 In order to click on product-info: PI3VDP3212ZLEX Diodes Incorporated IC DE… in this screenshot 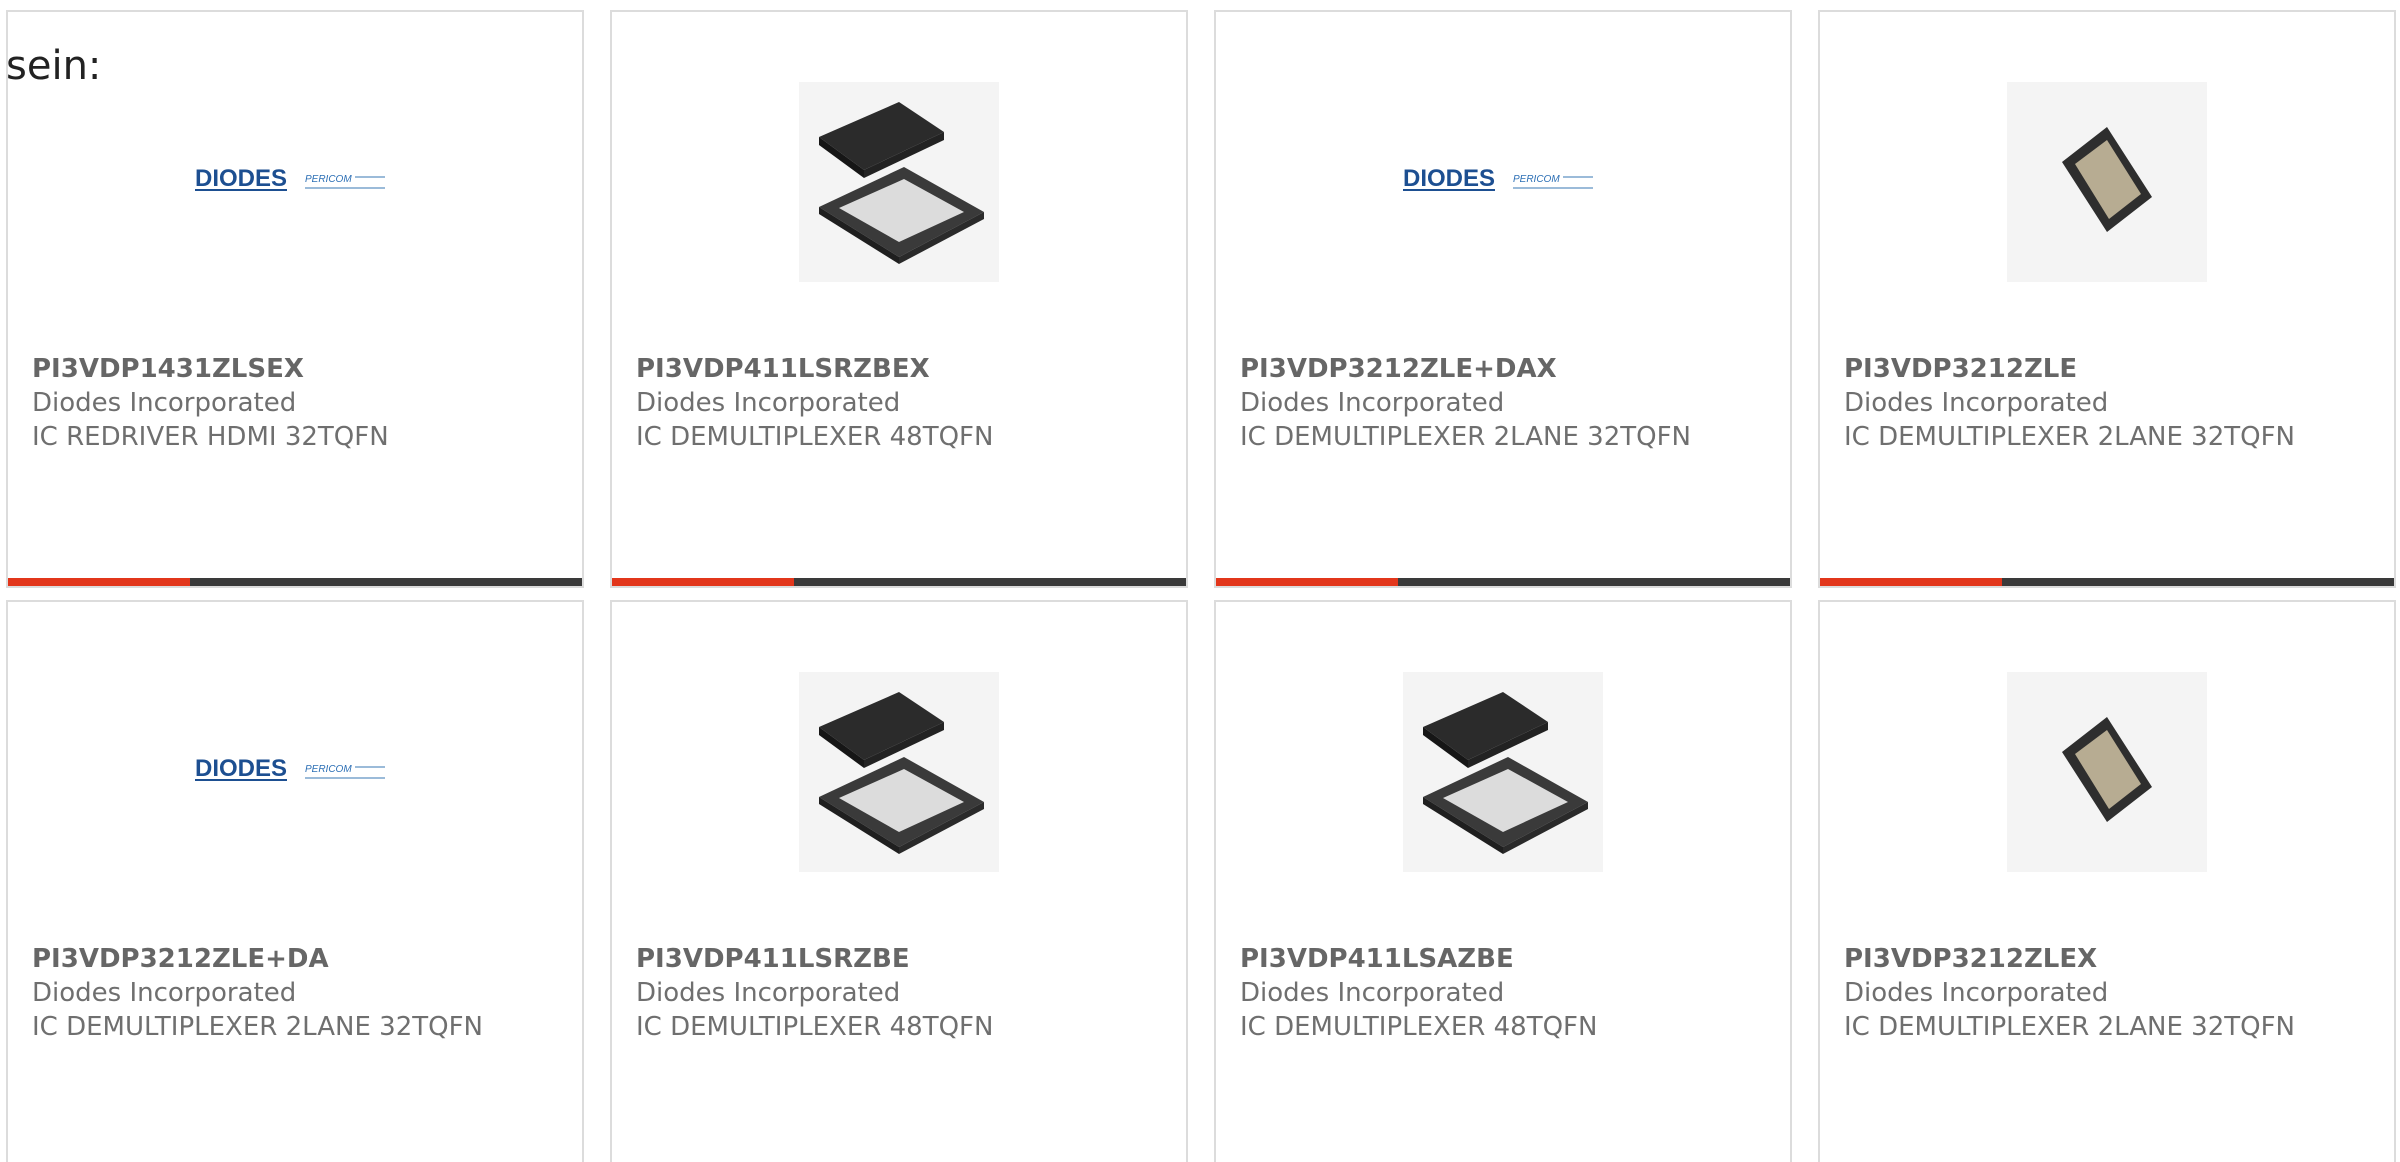, I will do `click(2109, 993)`.